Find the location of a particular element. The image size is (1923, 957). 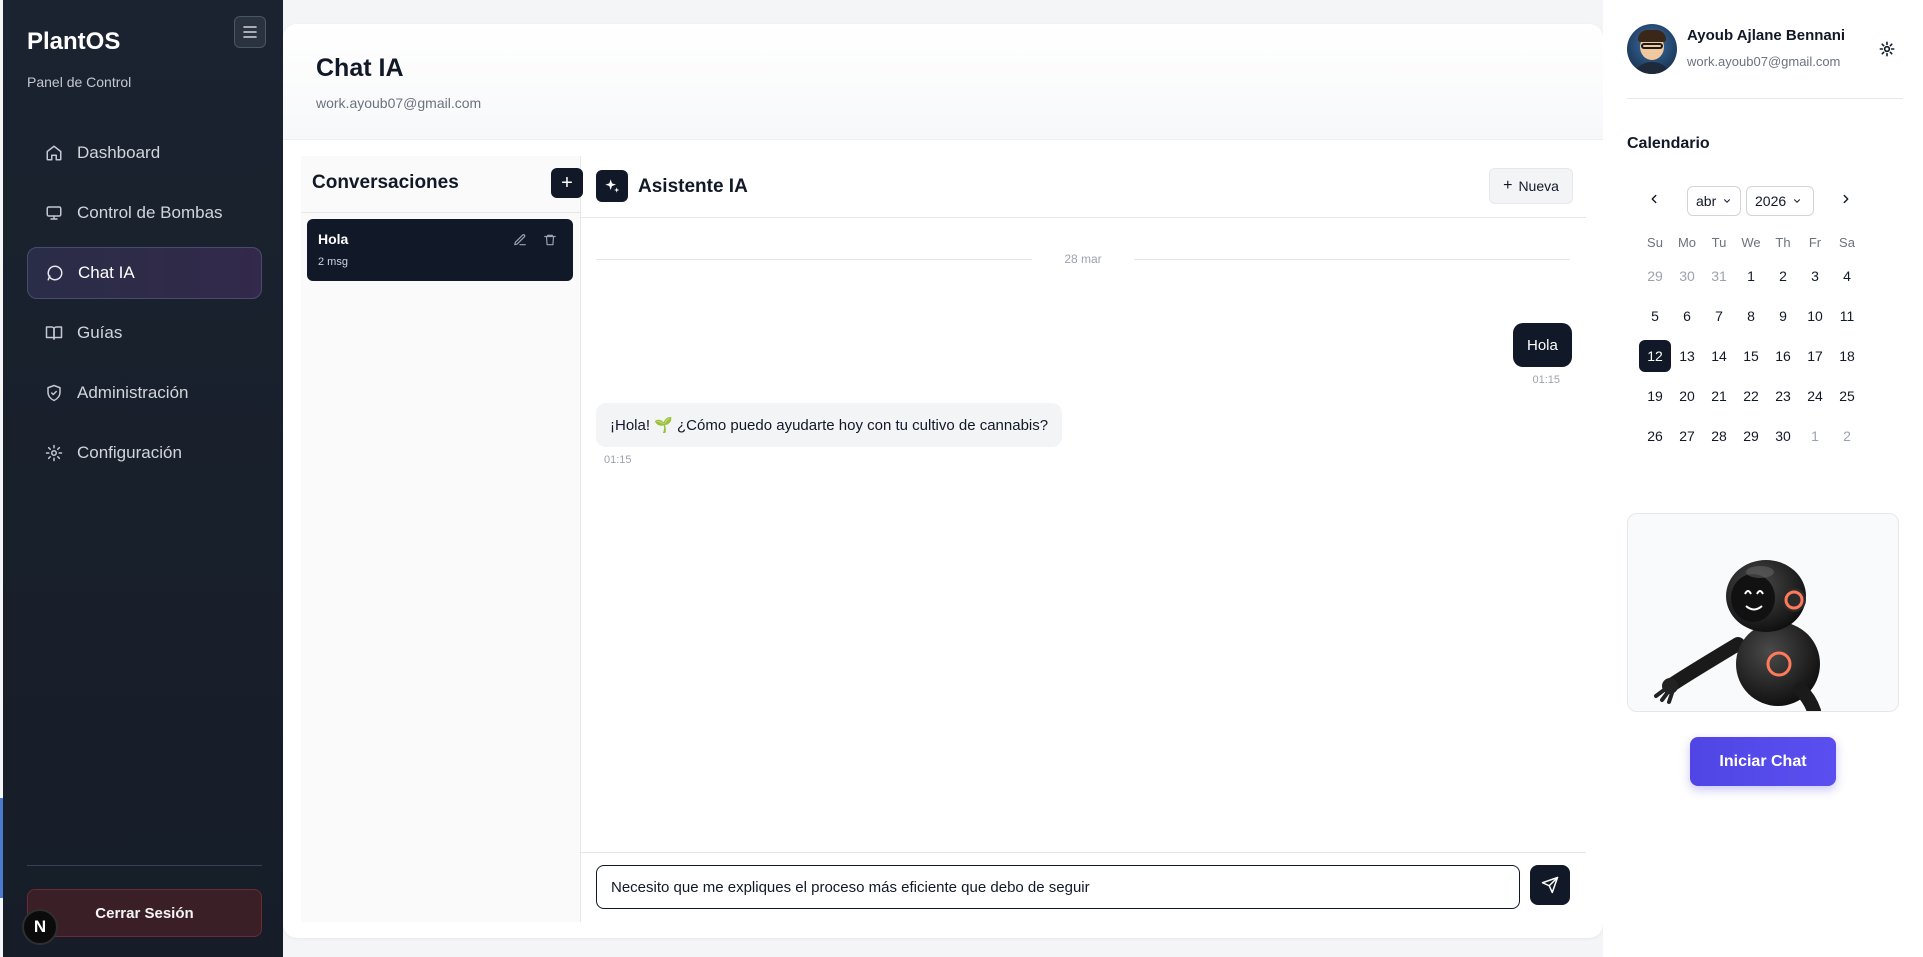

weekday-label: Tu is located at coordinates (1719, 242).